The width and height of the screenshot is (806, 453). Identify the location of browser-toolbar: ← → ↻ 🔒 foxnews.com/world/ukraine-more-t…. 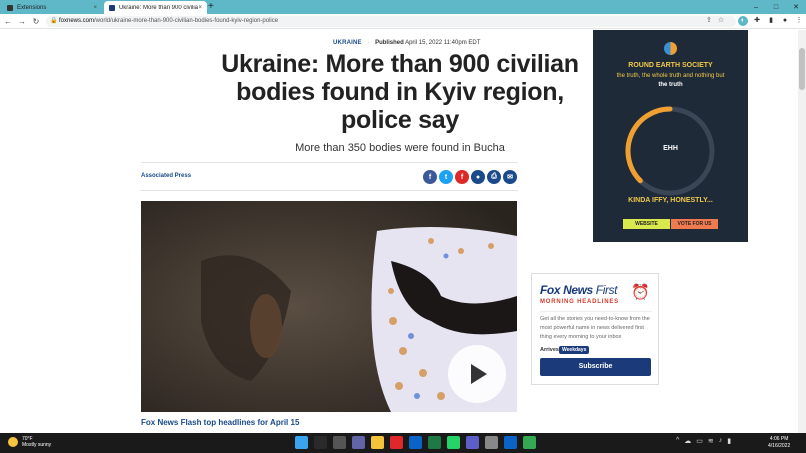
(403, 21).